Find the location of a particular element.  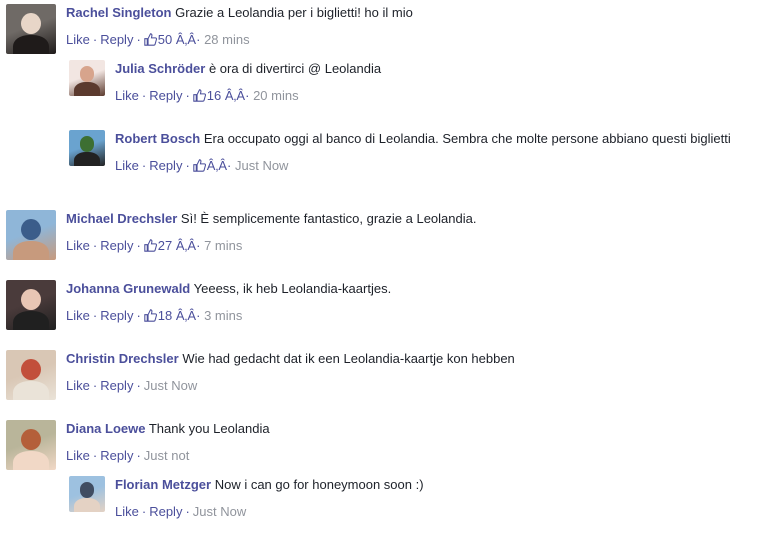

like-count: 18 Â‚Â· is located at coordinates (172, 315).